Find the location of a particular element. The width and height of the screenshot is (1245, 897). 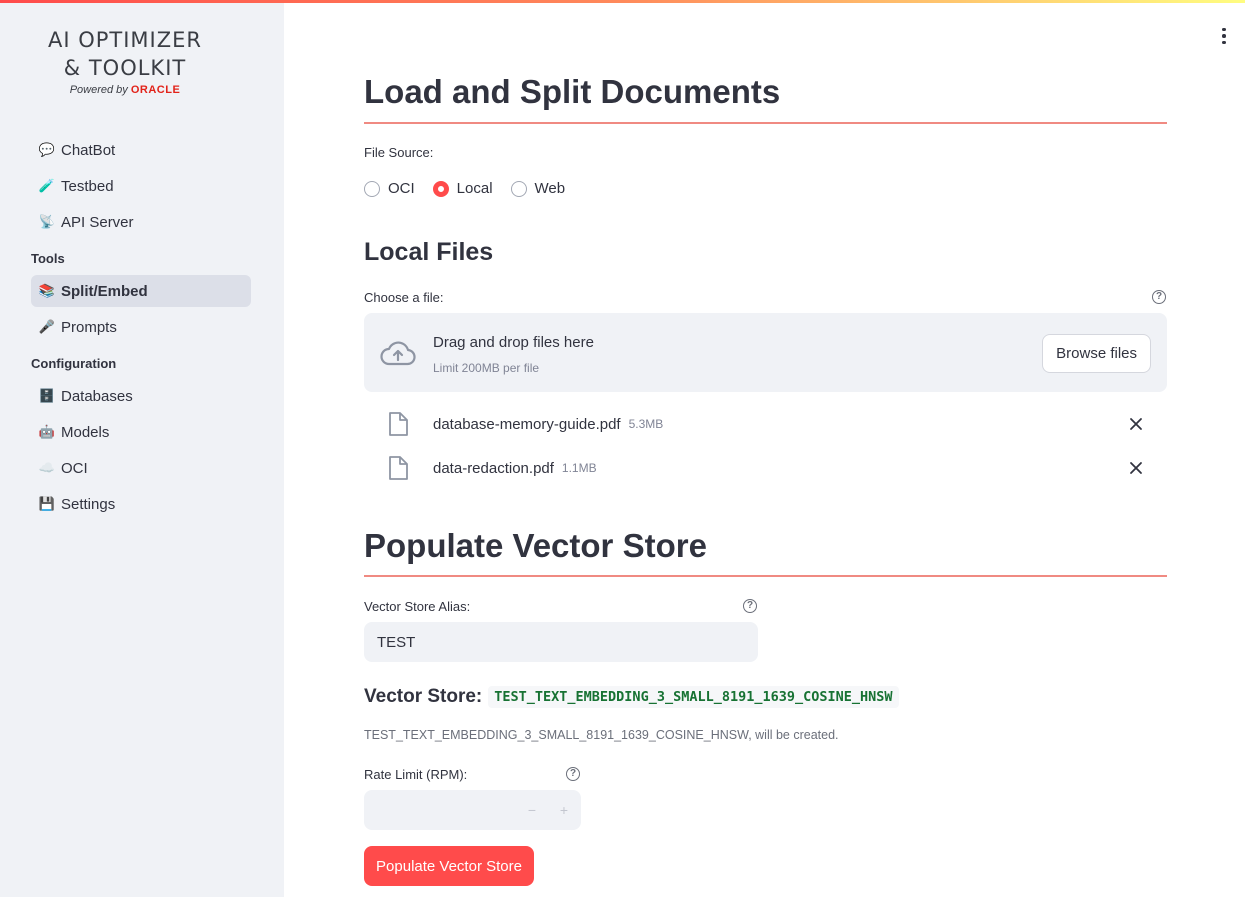

sidebar-item-prompts: 🎤 Prompts is located at coordinates (141, 327).